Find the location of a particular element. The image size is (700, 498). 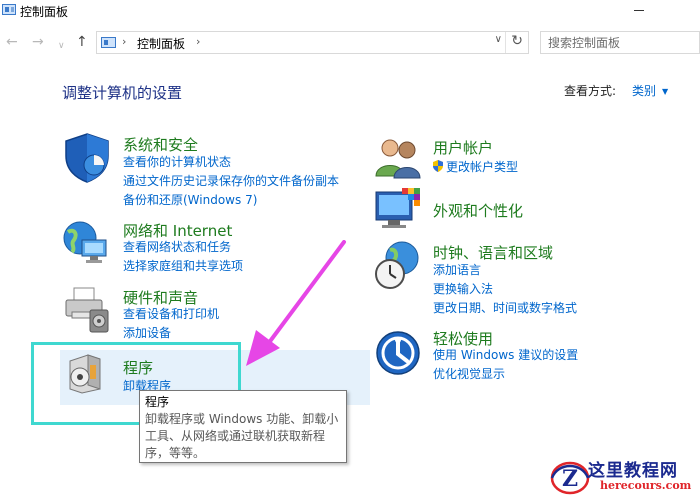

link-change-account-type: 更改帐户类型 is located at coordinates (475, 167).